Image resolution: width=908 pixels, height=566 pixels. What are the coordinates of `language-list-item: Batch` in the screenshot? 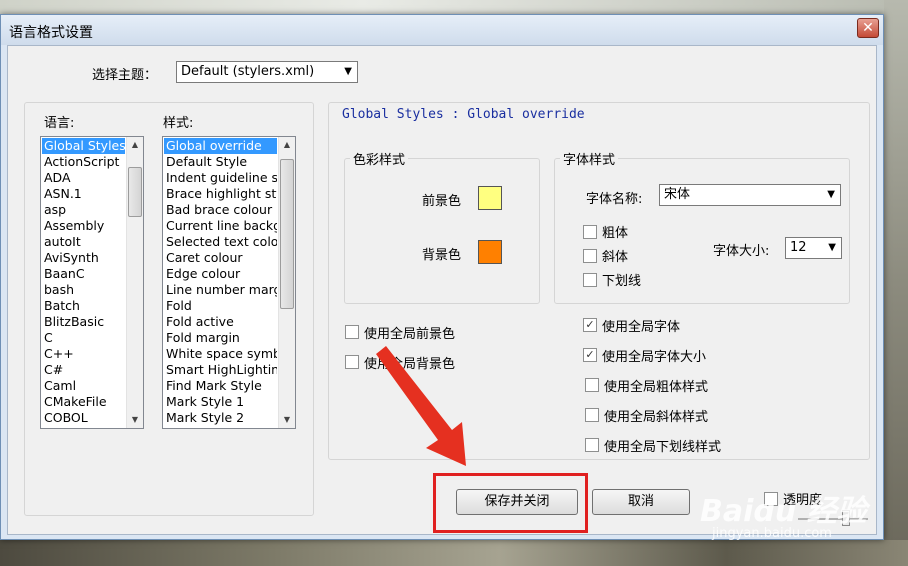 It's located at (83, 306).